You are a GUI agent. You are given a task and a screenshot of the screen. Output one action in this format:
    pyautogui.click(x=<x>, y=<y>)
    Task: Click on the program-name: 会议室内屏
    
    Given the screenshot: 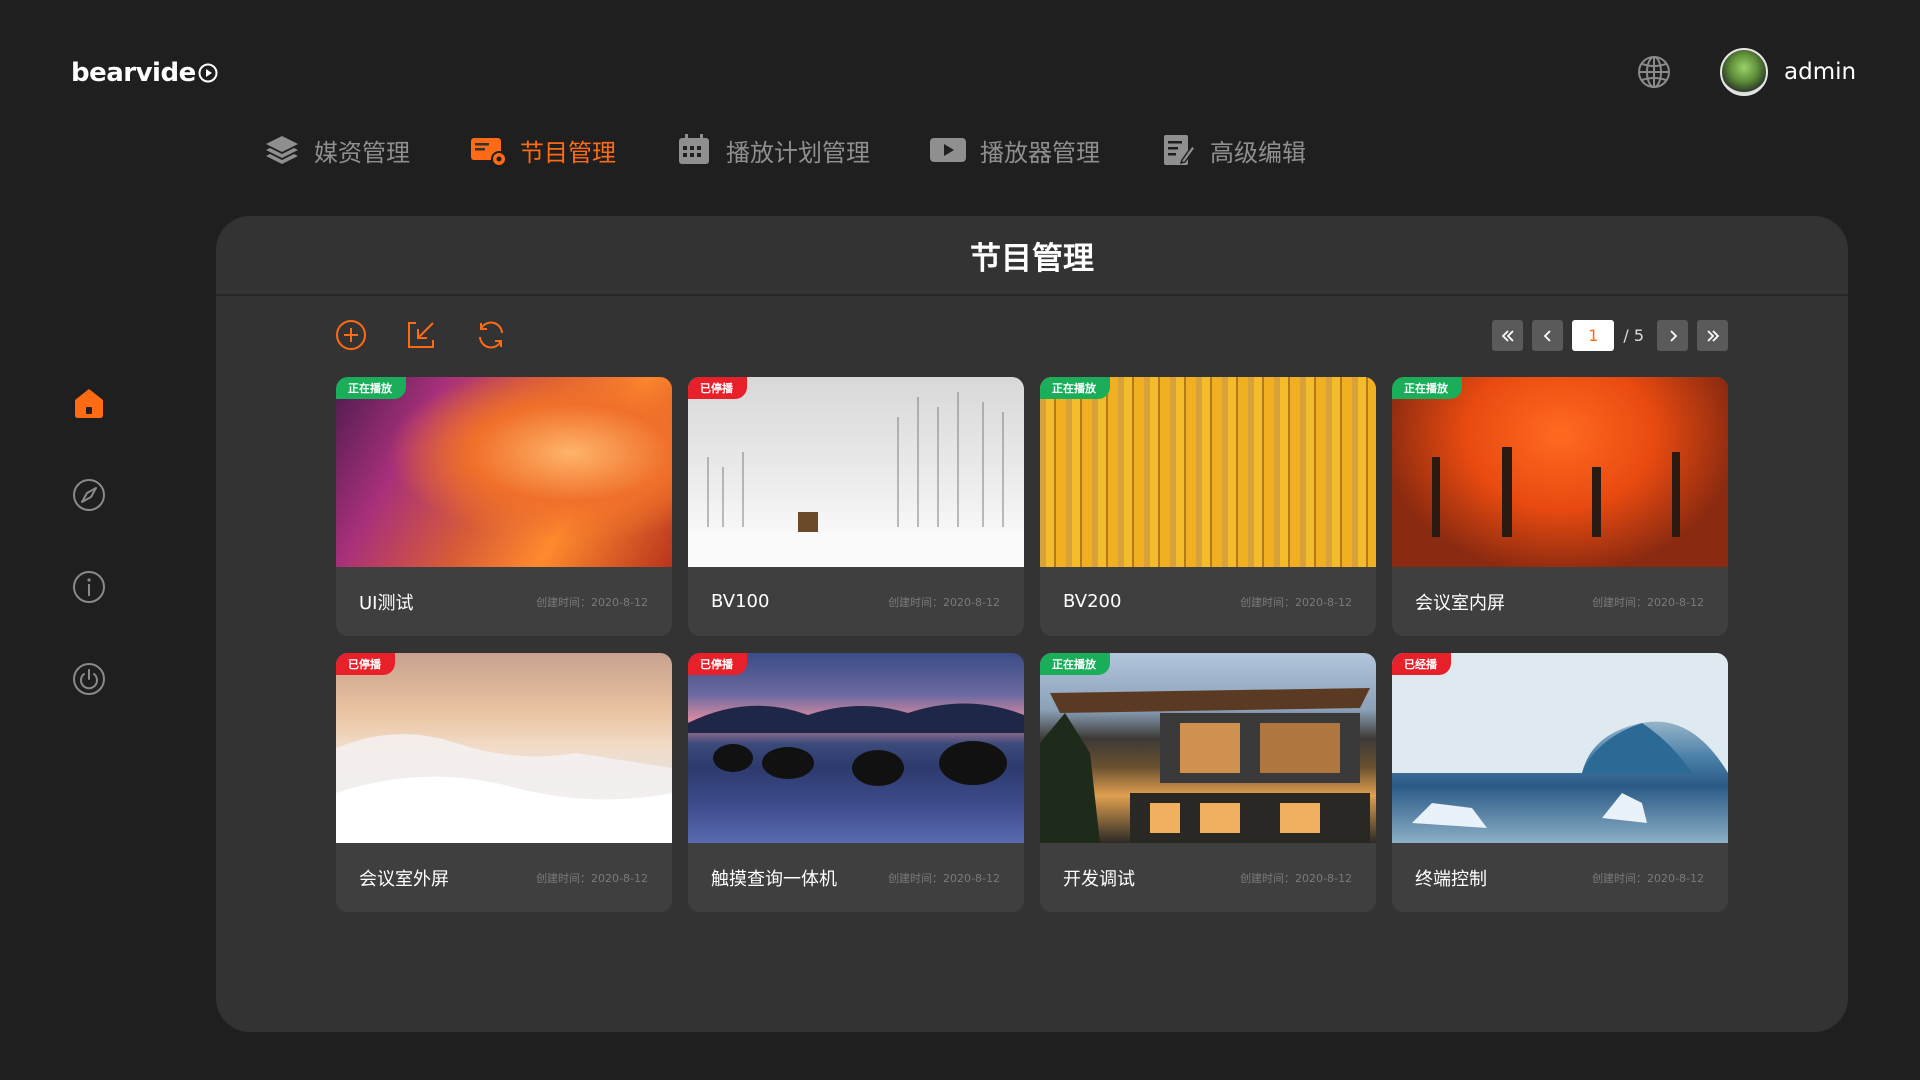 What is the action you would take?
    pyautogui.click(x=1460, y=603)
    